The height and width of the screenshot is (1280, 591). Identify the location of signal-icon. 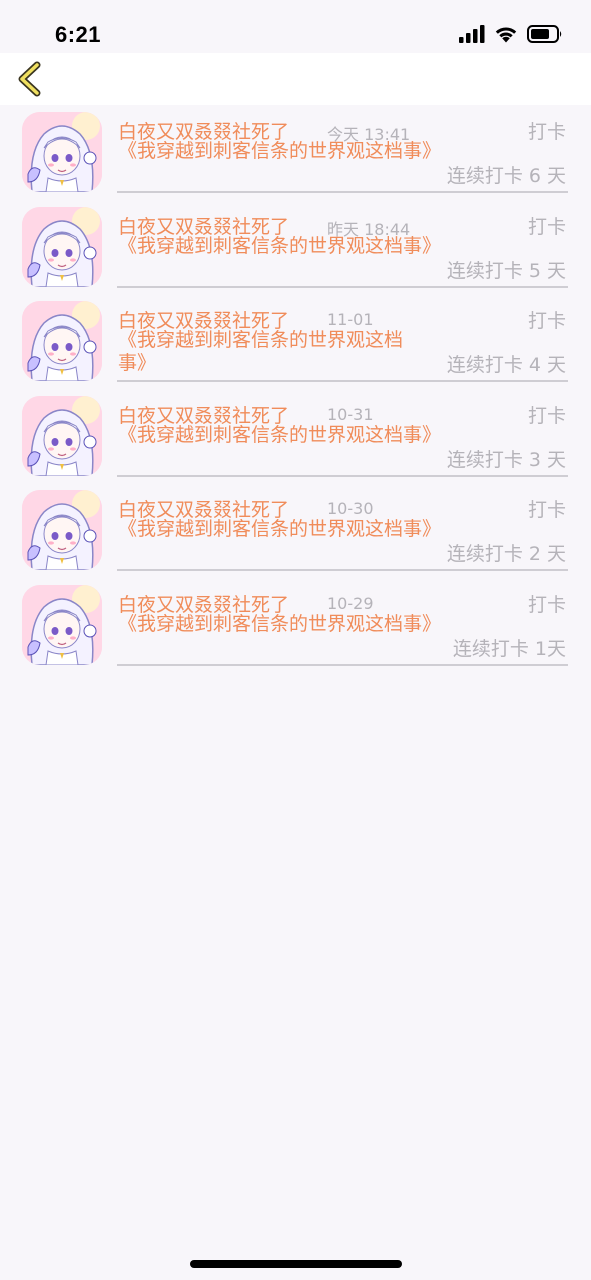
(472, 34).